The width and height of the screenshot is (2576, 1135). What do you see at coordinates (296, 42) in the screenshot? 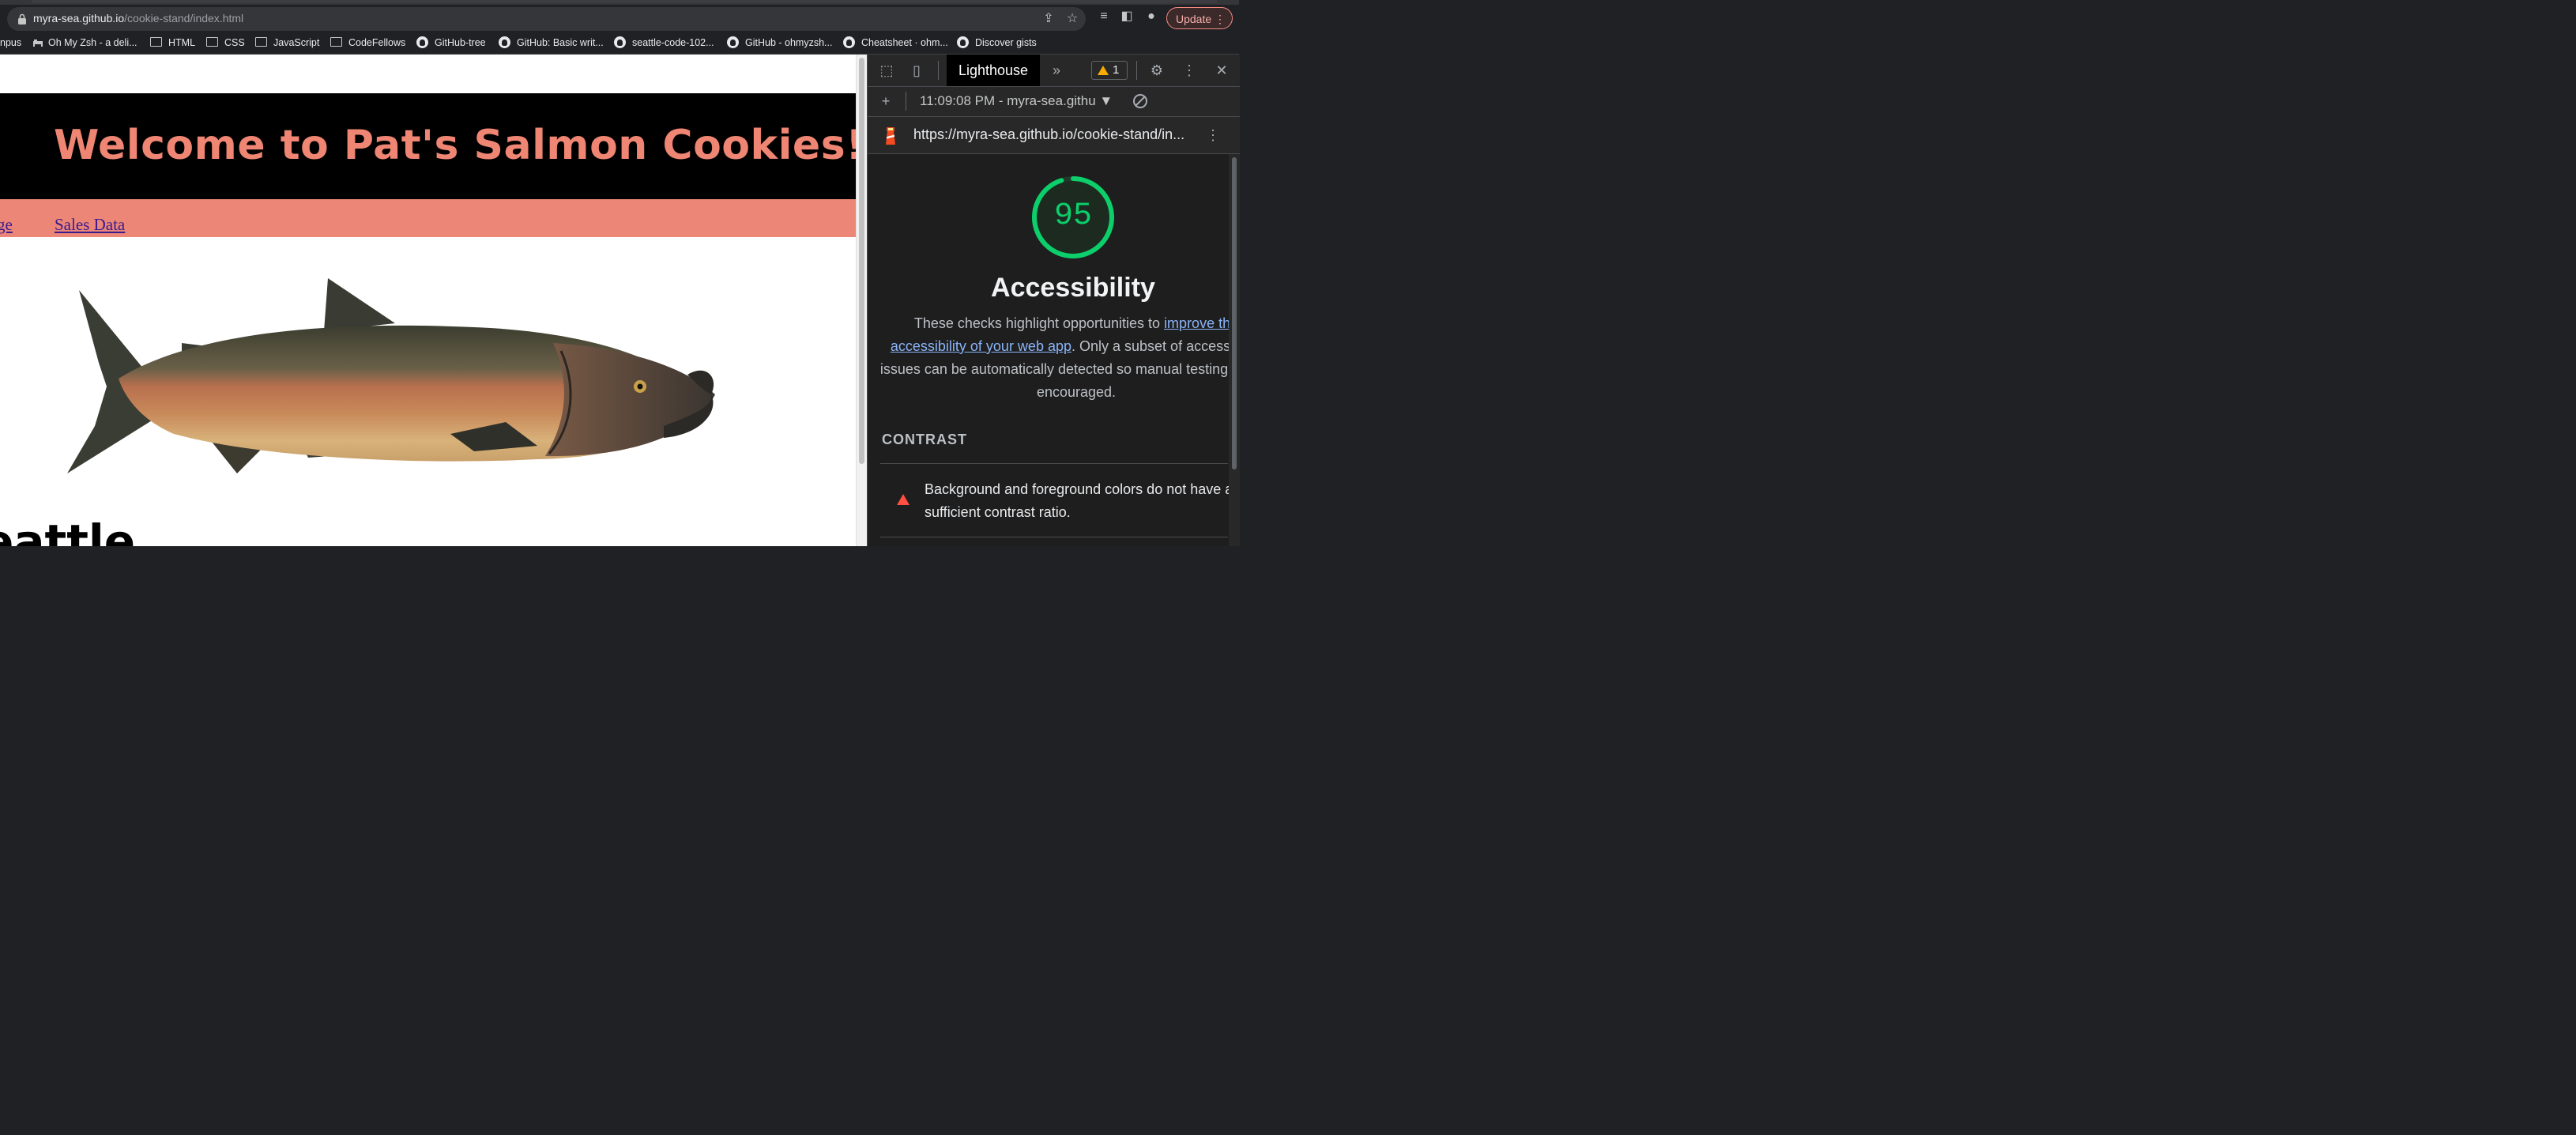
I see `bookmark-label: JavaScript` at bounding box center [296, 42].